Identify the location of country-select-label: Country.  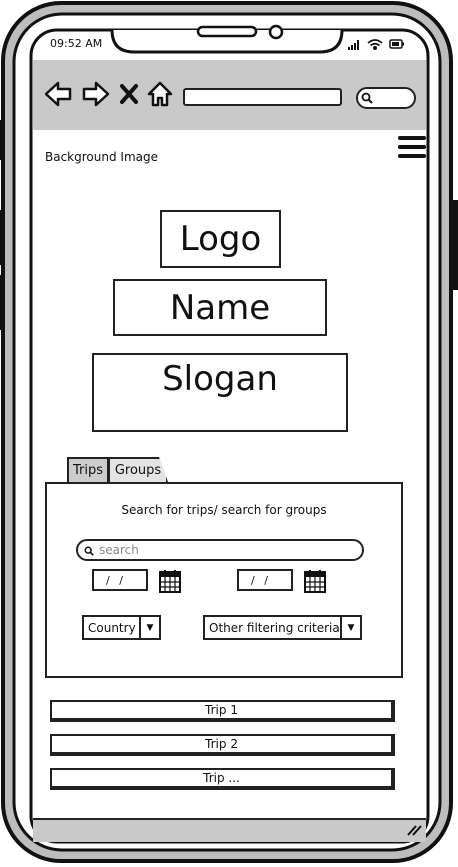
(112, 627).